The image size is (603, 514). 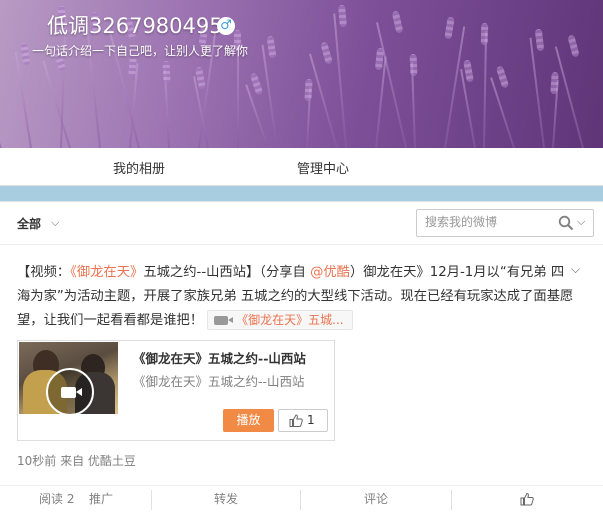 I want to click on video-camera-icon, so click(x=224, y=320).